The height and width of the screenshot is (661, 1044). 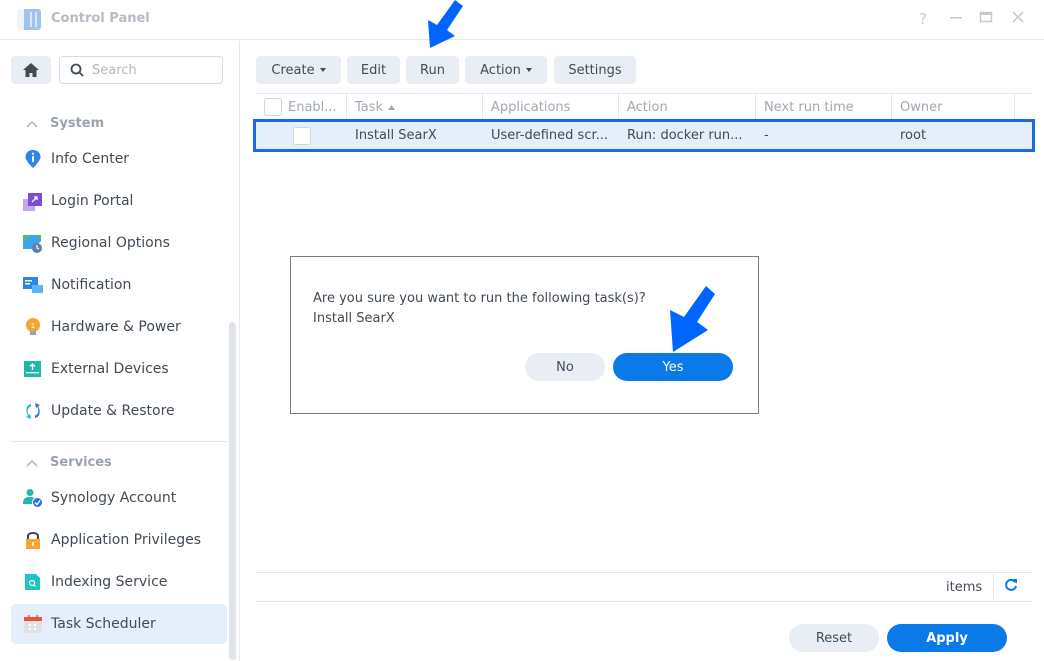 I want to click on reset-button: Reset, so click(x=834, y=638).